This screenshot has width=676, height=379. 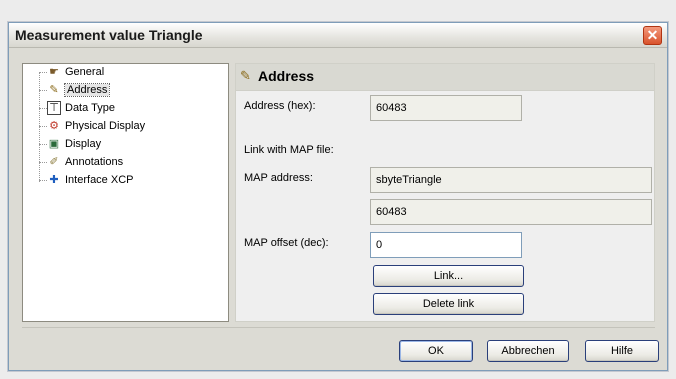 I want to click on tree-item-label: General, so click(x=85, y=72).